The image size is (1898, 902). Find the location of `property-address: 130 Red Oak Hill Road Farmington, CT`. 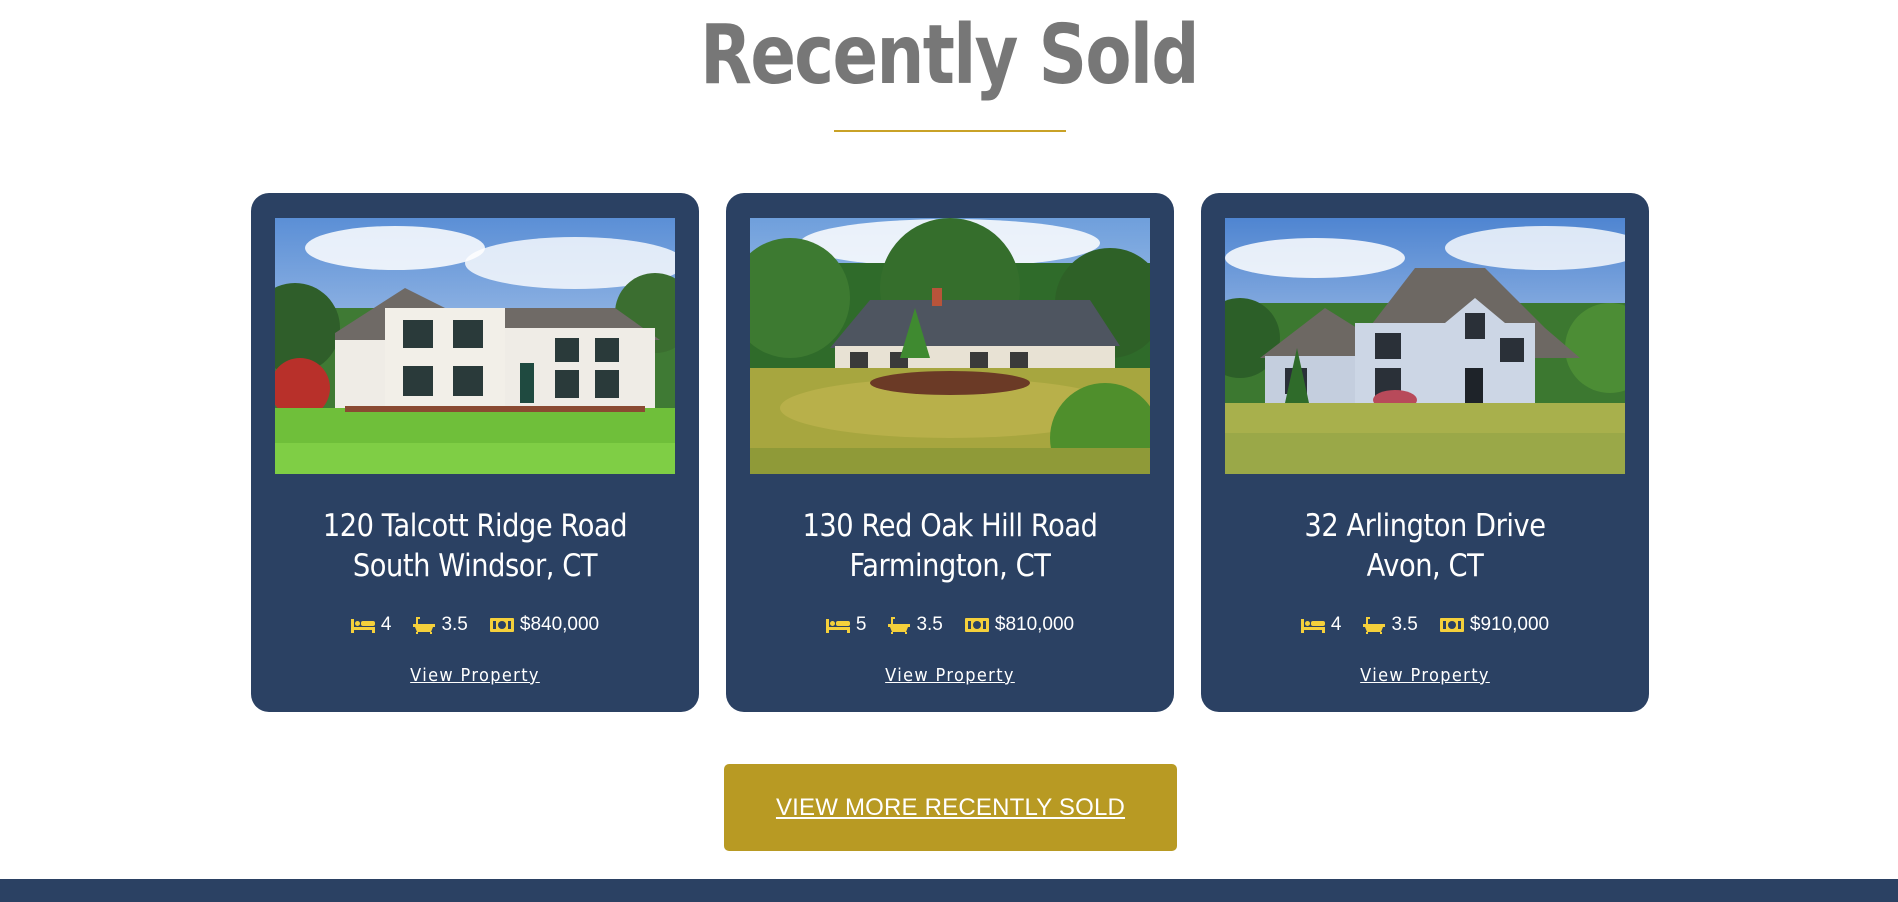

property-address: 130 Red Oak Hill Road Farmington, CT is located at coordinates (950, 546).